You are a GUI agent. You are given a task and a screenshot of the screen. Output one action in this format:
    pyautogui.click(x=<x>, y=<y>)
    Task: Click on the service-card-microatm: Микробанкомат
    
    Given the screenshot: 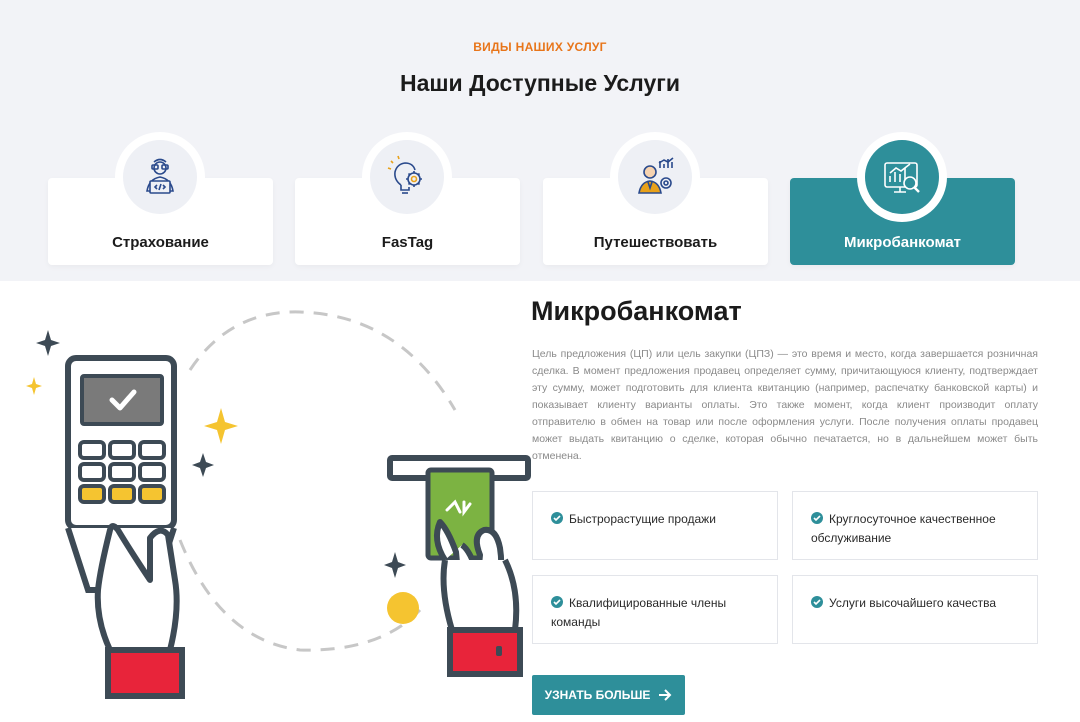 What is the action you would take?
    pyautogui.click(x=902, y=198)
    